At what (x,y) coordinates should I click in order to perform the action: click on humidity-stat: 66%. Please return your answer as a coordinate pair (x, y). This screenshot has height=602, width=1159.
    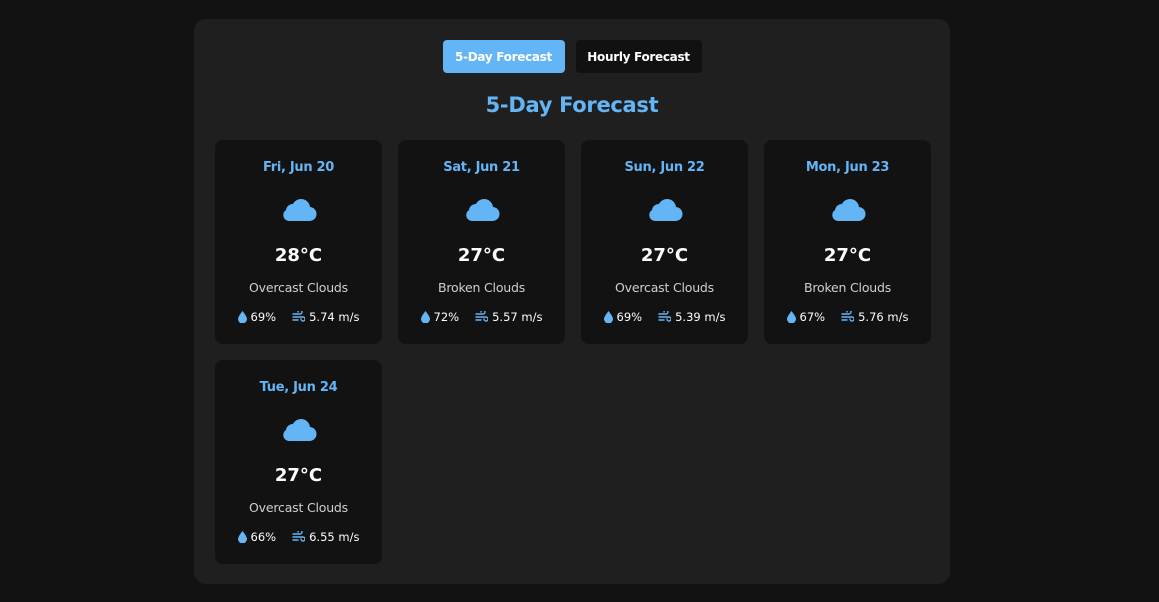
    Looking at the image, I should click on (257, 537).